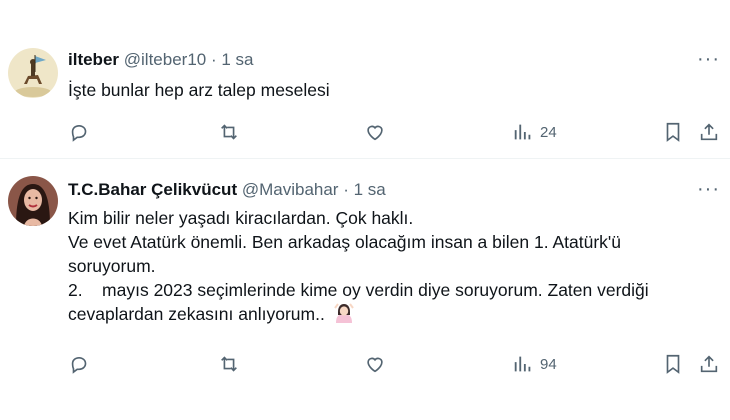  I want to click on views-count: 94, so click(548, 364).